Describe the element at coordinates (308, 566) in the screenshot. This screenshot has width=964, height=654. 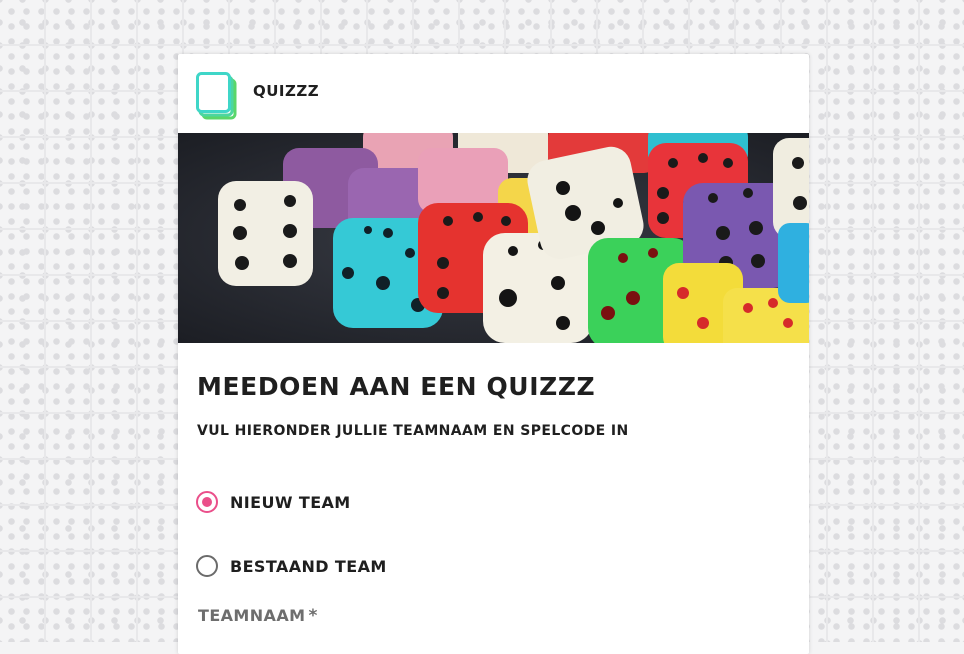
I see `radio-label-existing-team: BESTAAND TEAM` at that location.